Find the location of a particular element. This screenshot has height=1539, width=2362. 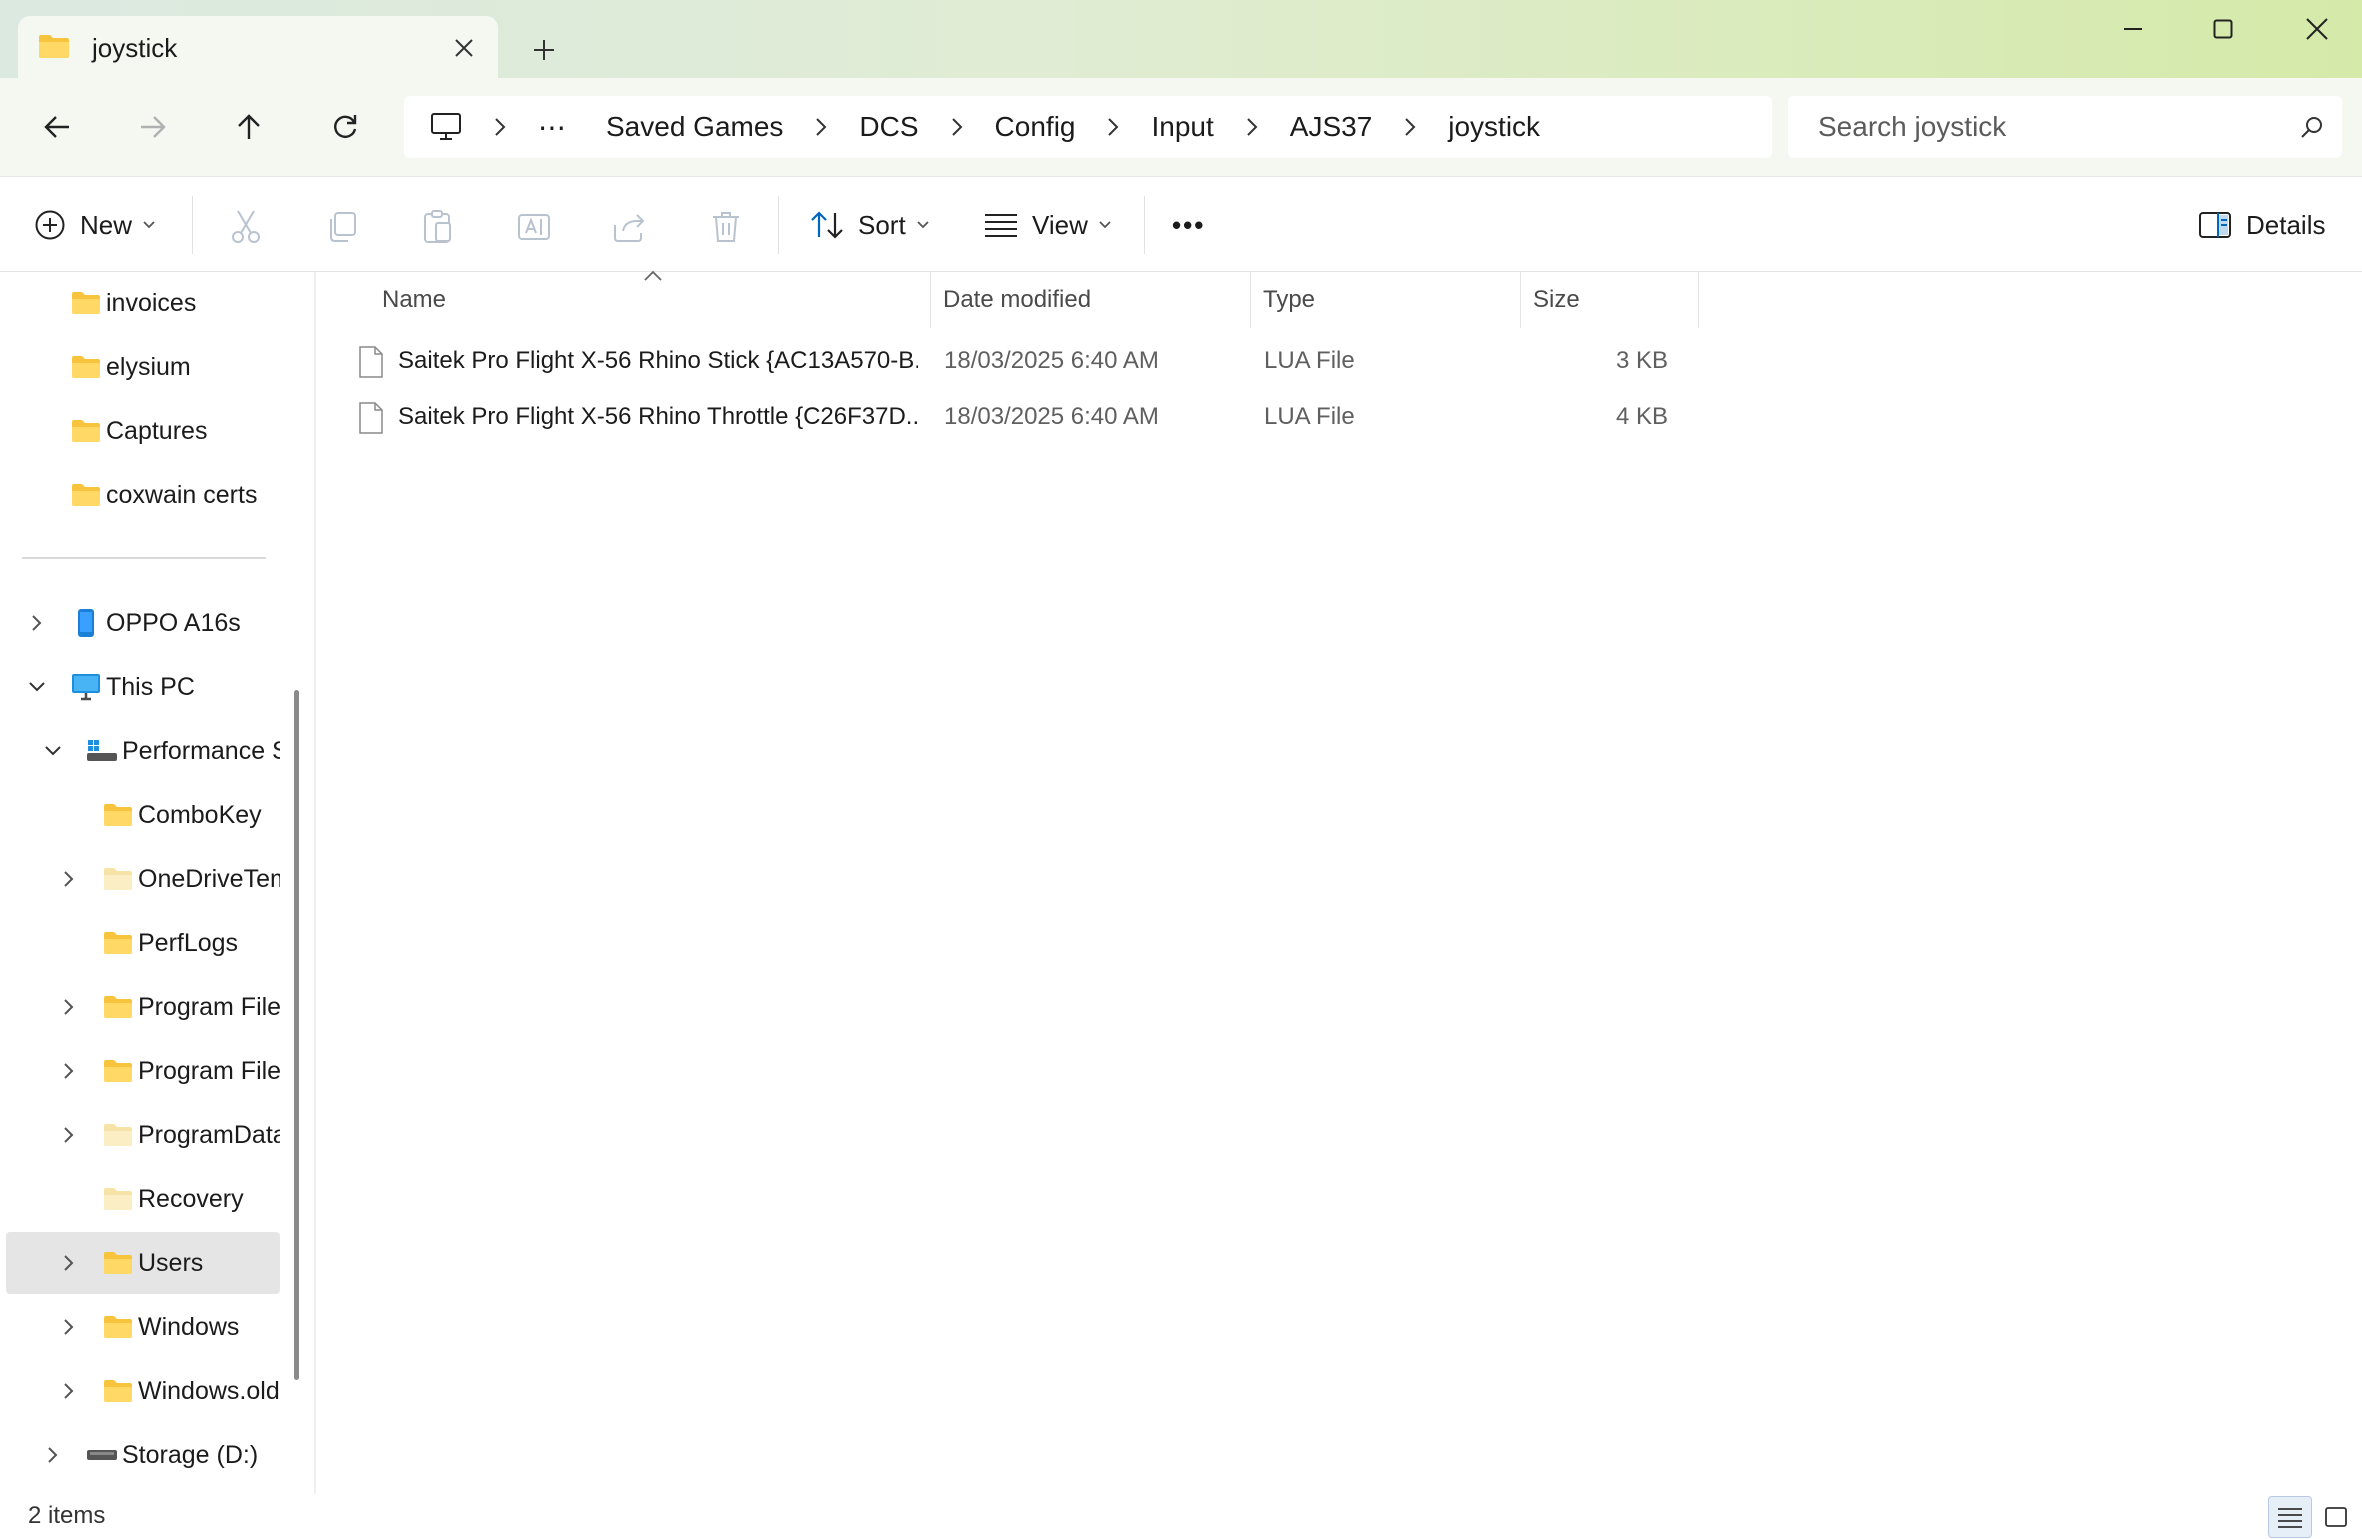

maximize-button is located at coordinates (2223, 29).